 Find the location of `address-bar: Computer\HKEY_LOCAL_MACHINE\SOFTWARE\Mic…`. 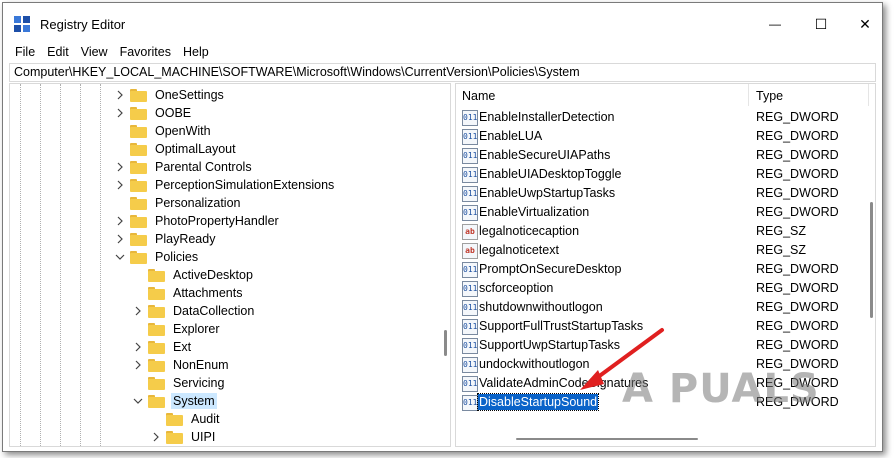

address-bar: Computer\HKEY_LOCAL_MACHINE\SOFTWARE\Mic… is located at coordinates (442, 72).